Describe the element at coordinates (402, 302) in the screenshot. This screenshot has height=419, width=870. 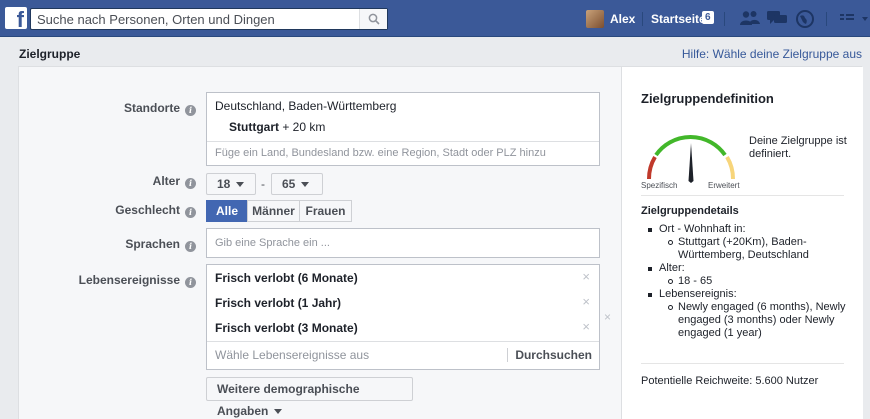
I see `life-event-item: Frisch verlobt (1 Jahr) ×` at that location.